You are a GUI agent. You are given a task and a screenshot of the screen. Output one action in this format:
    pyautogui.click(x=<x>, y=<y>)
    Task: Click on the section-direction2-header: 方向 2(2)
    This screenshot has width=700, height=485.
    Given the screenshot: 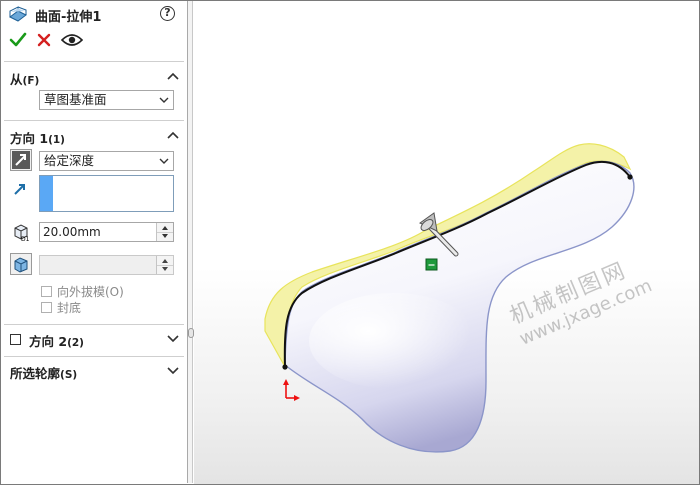 What is the action you would take?
    pyautogui.click(x=56, y=340)
    